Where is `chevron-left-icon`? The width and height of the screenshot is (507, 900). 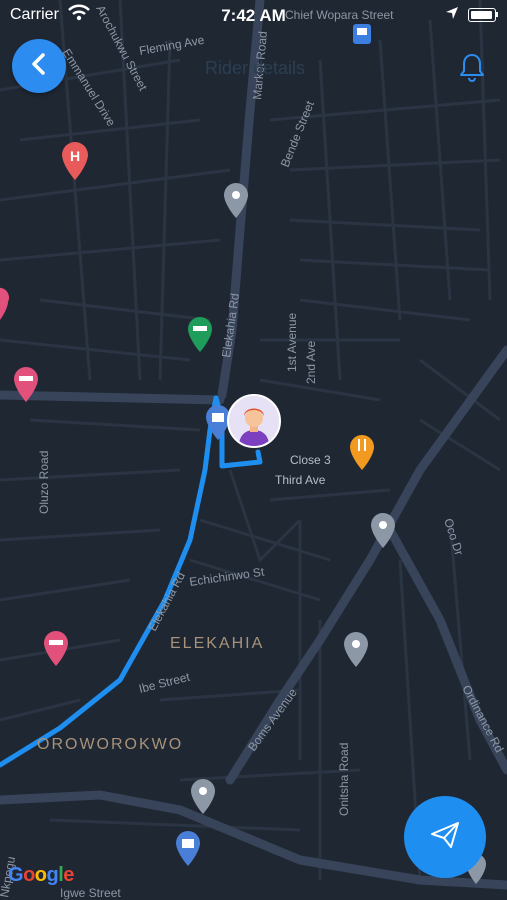 chevron-left-icon is located at coordinates (39, 66).